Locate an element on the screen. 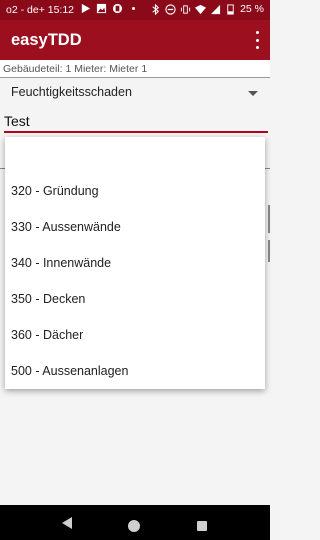 The width and height of the screenshot is (320, 540). status-carrier-time: o2 - de+ 15:12 is located at coordinates (40, 10).